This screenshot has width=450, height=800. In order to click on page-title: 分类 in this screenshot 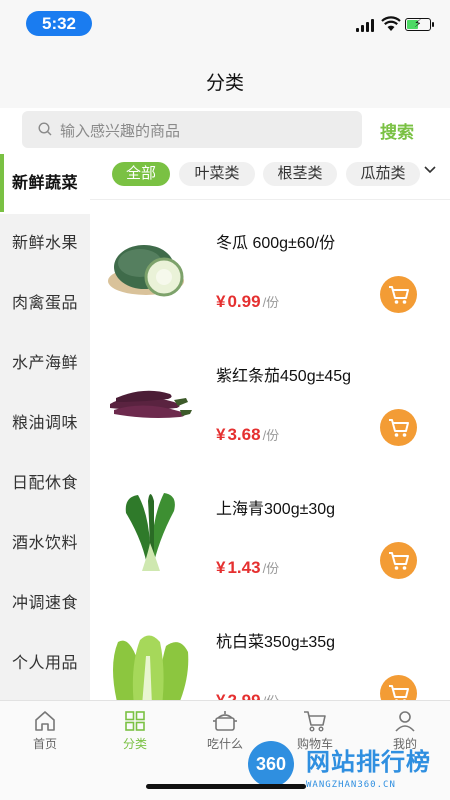, I will do `click(224, 83)`.